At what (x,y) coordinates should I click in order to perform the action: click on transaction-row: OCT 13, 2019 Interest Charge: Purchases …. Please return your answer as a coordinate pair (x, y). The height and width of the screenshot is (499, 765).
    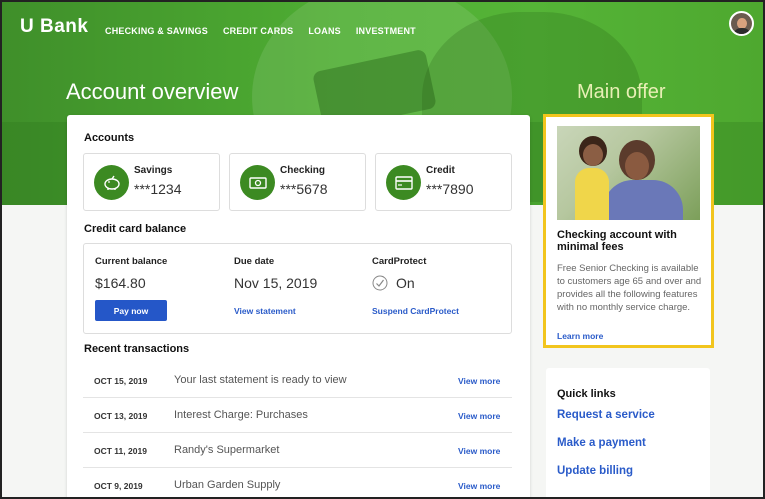
    Looking at the image, I should click on (297, 415).